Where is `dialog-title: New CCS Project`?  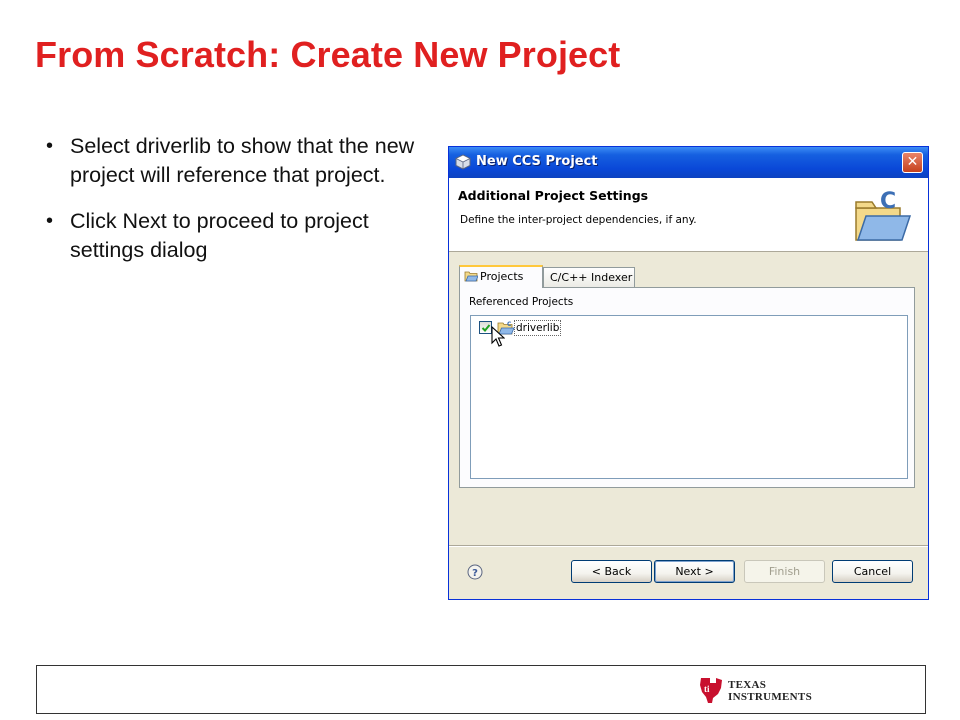 dialog-title: New CCS Project is located at coordinates (537, 161).